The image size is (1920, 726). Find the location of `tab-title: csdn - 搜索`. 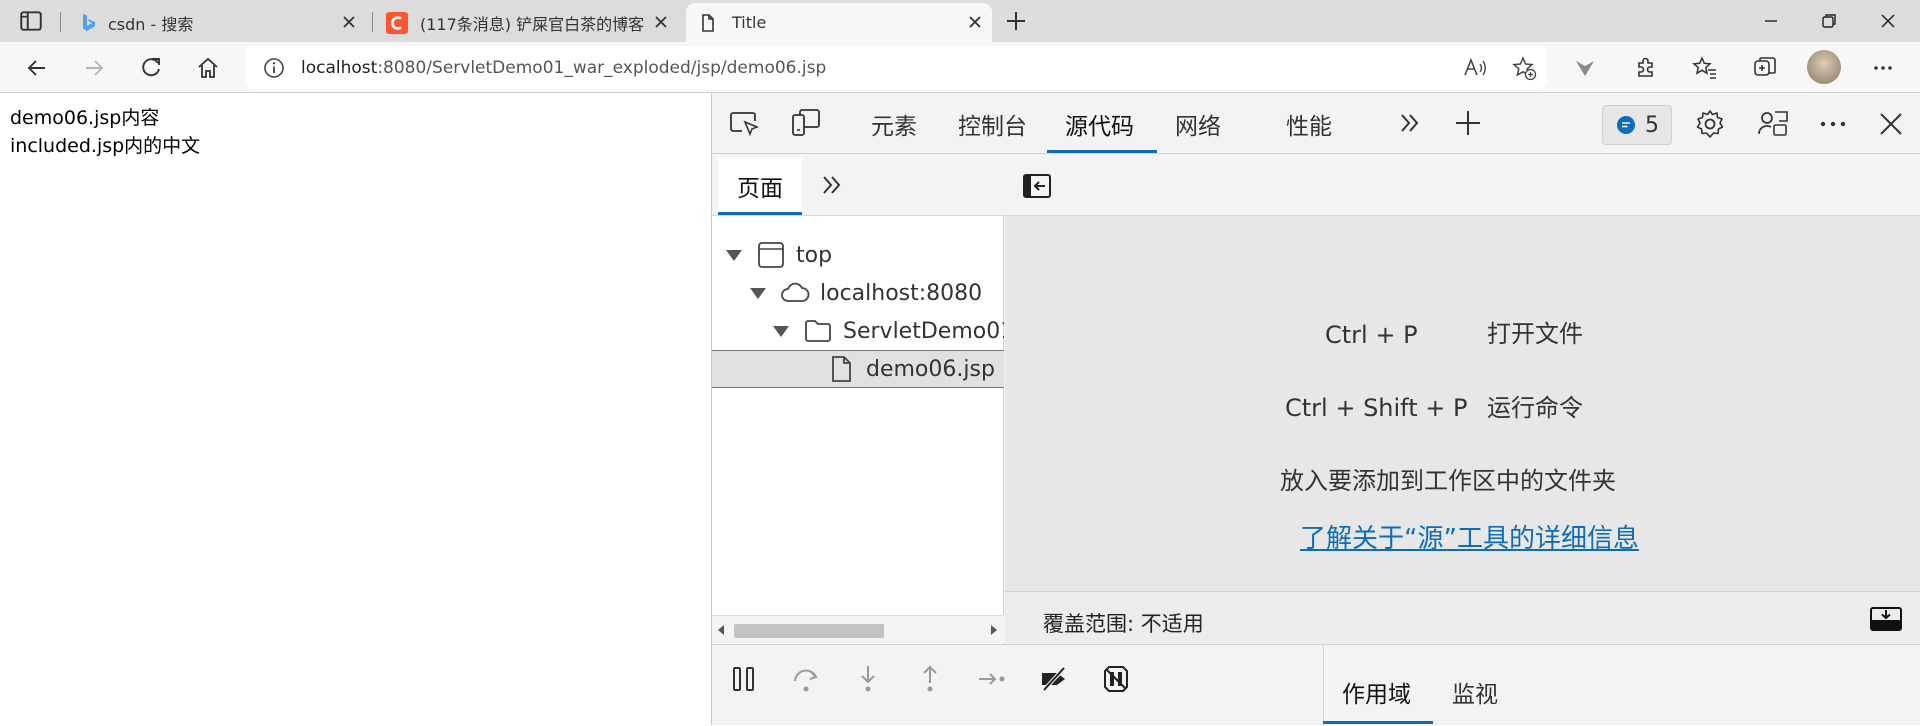

tab-title: csdn - 搜索 is located at coordinates (151, 24).